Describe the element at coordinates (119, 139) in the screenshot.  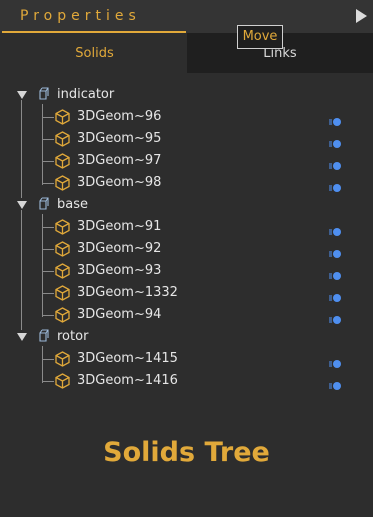
I see `tree-item-label: 3DGeom~95` at that location.